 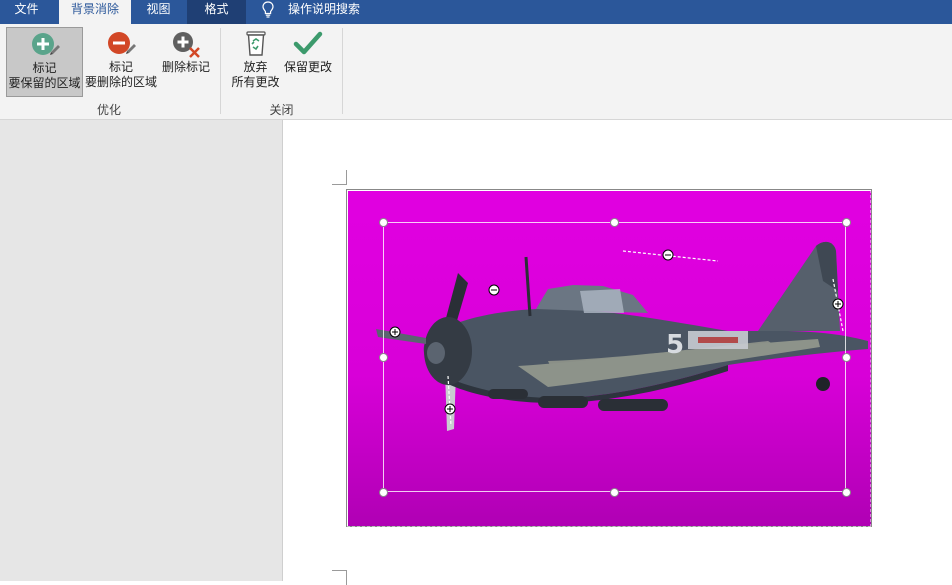 I want to click on mark-keep-icon, so click(x=45, y=44).